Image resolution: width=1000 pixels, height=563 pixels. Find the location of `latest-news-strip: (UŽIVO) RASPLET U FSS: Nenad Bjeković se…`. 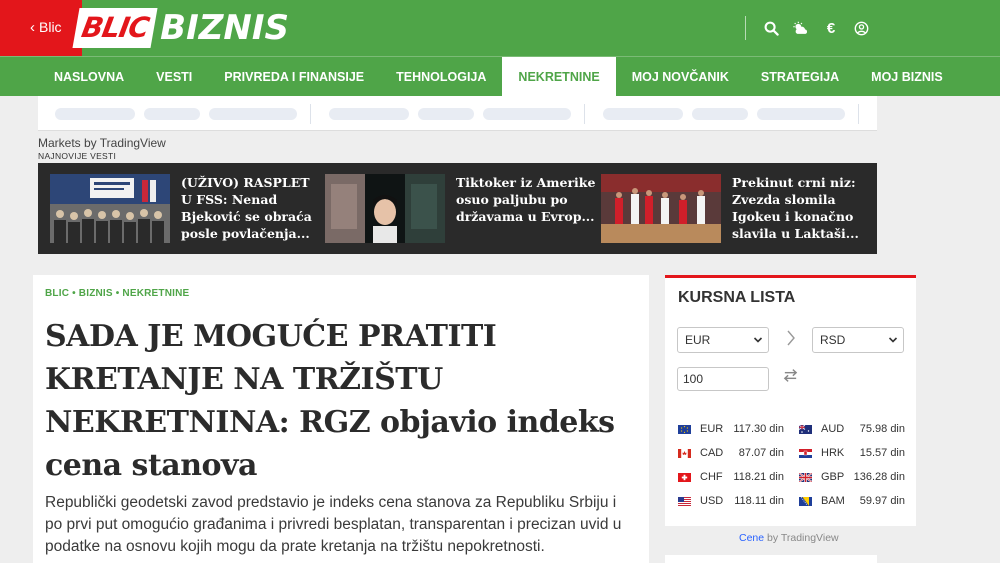

latest-news-strip: (UŽIVO) RASPLET U FSS: Nenad Bjeković se… is located at coordinates (457, 208).